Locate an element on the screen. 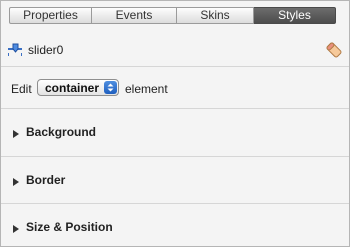 Image resolution: width=350 pixels, height=247 pixels. section-label: Size & Position is located at coordinates (69, 227).